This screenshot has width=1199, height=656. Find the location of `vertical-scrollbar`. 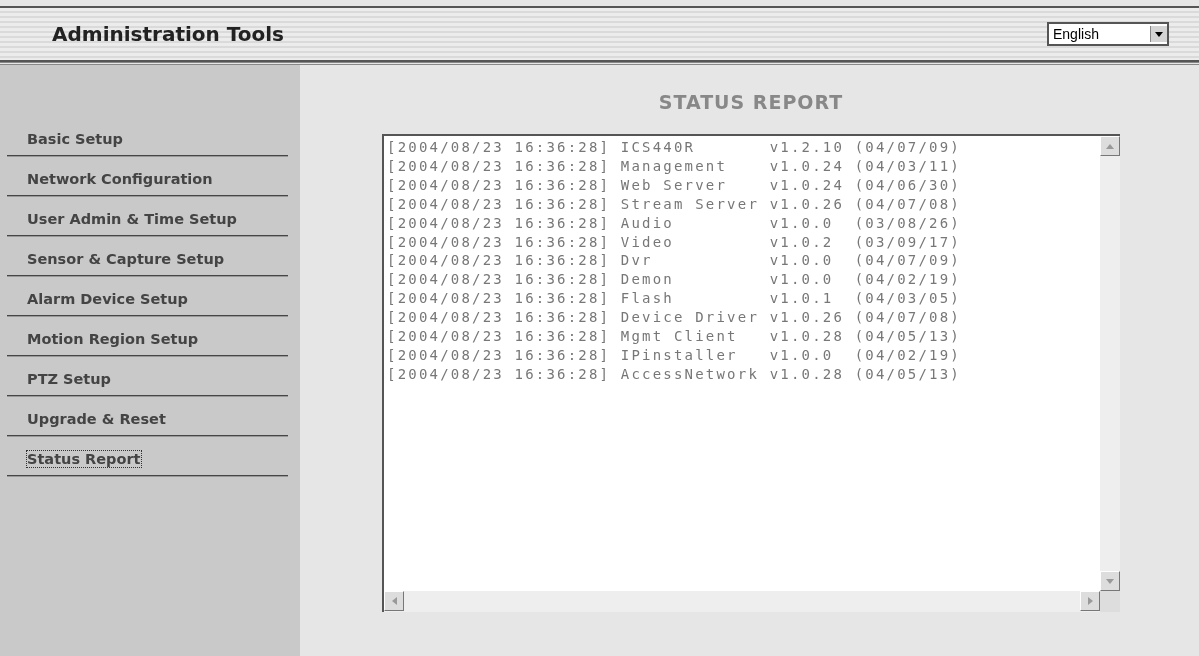

vertical-scrollbar is located at coordinates (1110, 363).